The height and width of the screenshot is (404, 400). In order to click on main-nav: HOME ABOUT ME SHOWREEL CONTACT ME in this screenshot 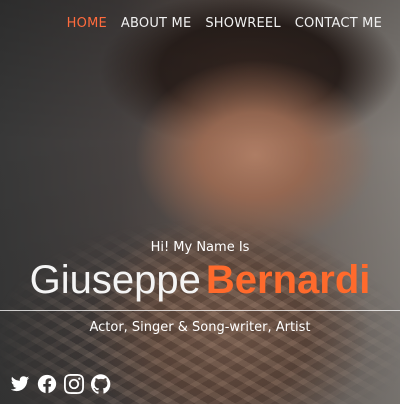, I will do `click(224, 23)`.